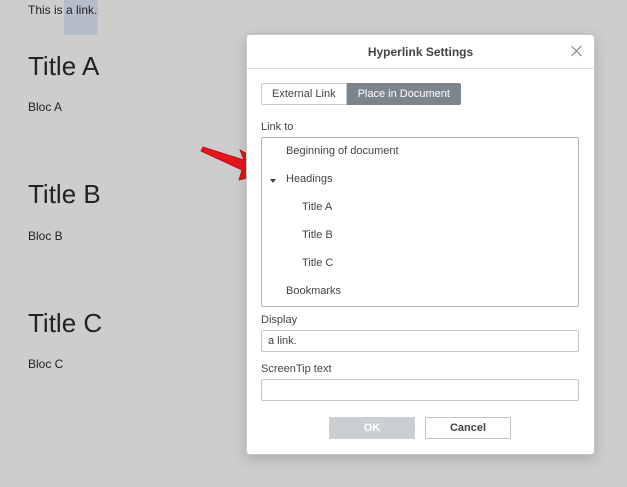 The image size is (627, 487). I want to click on display-field, so click(420, 341).